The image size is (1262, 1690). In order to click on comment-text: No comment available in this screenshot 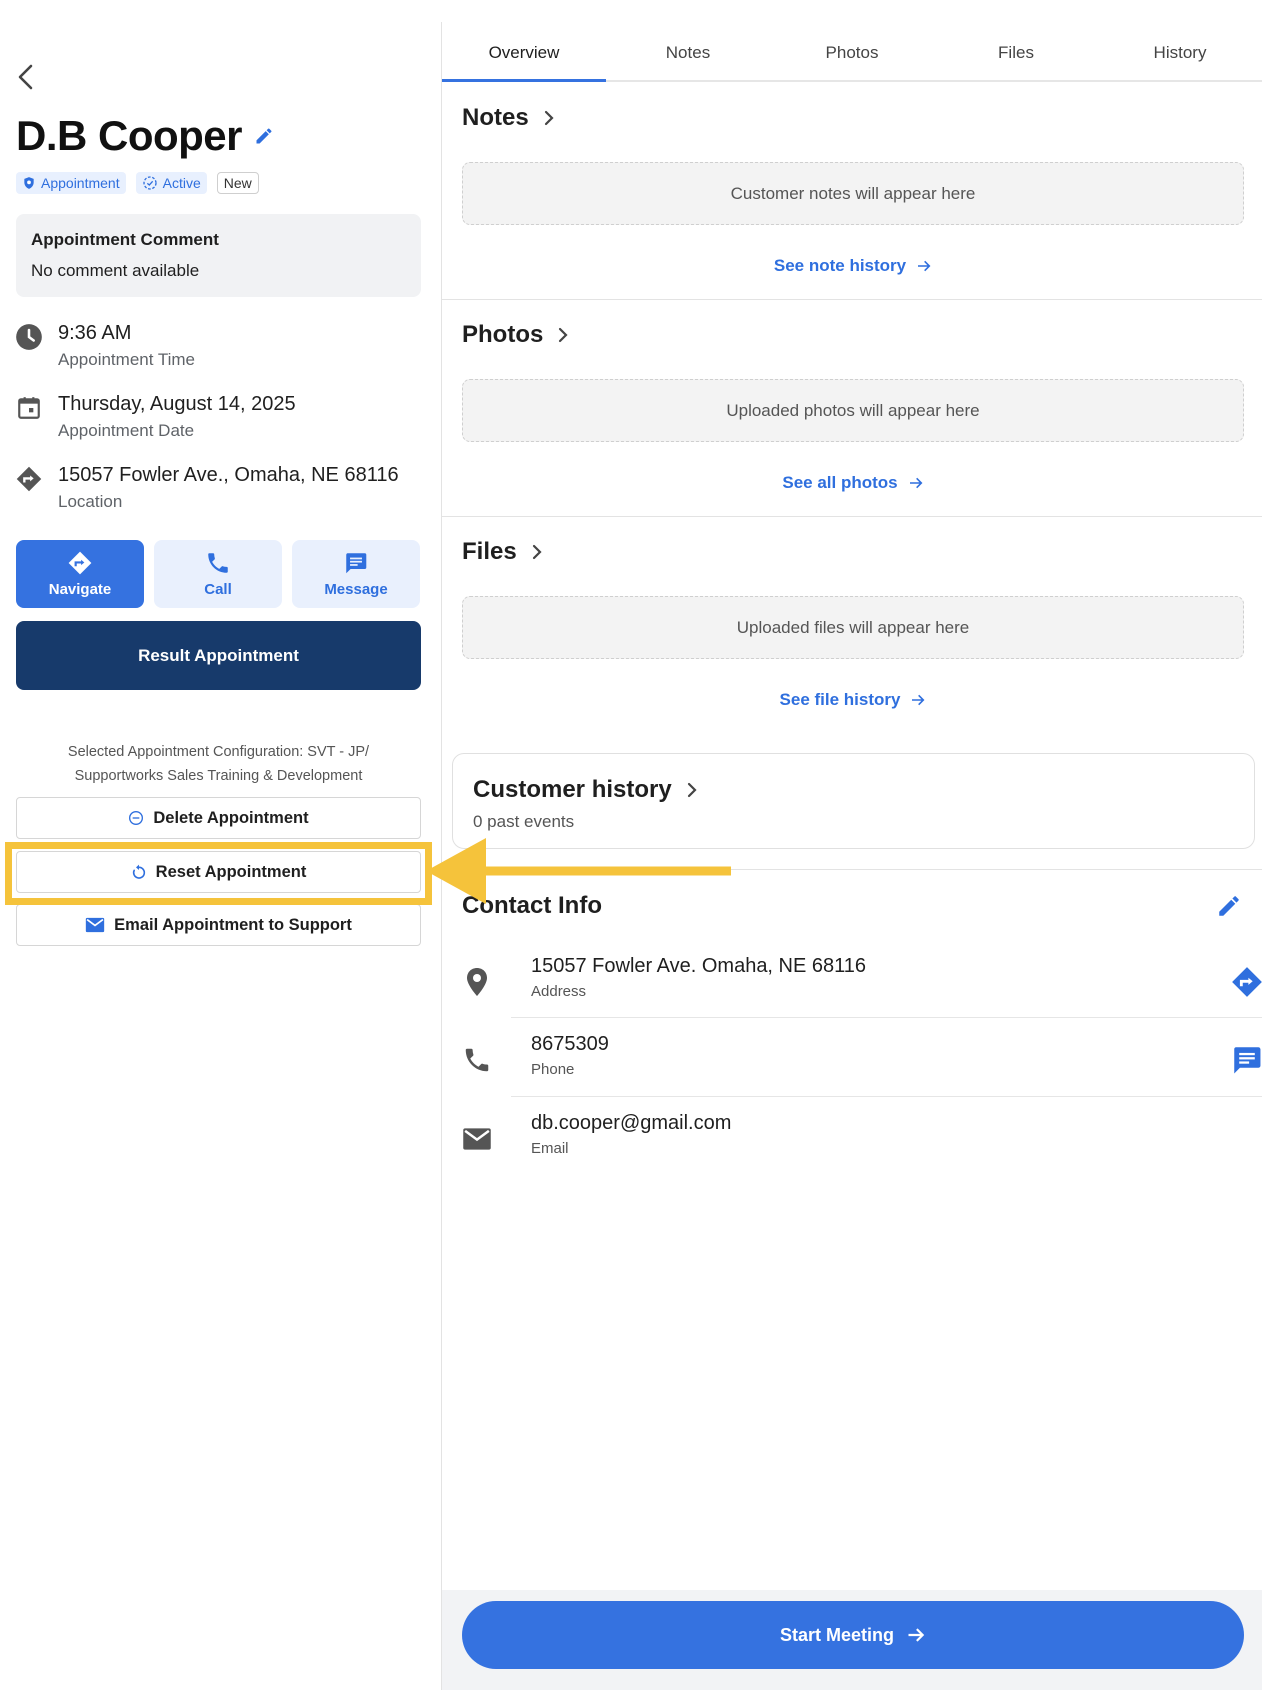, I will do `click(115, 270)`.